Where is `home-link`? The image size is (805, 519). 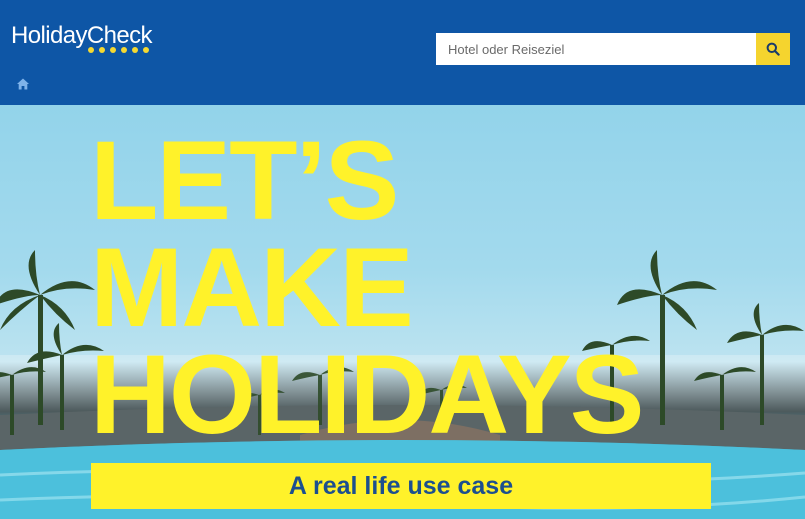 home-link is located at coordinates (23, 84).